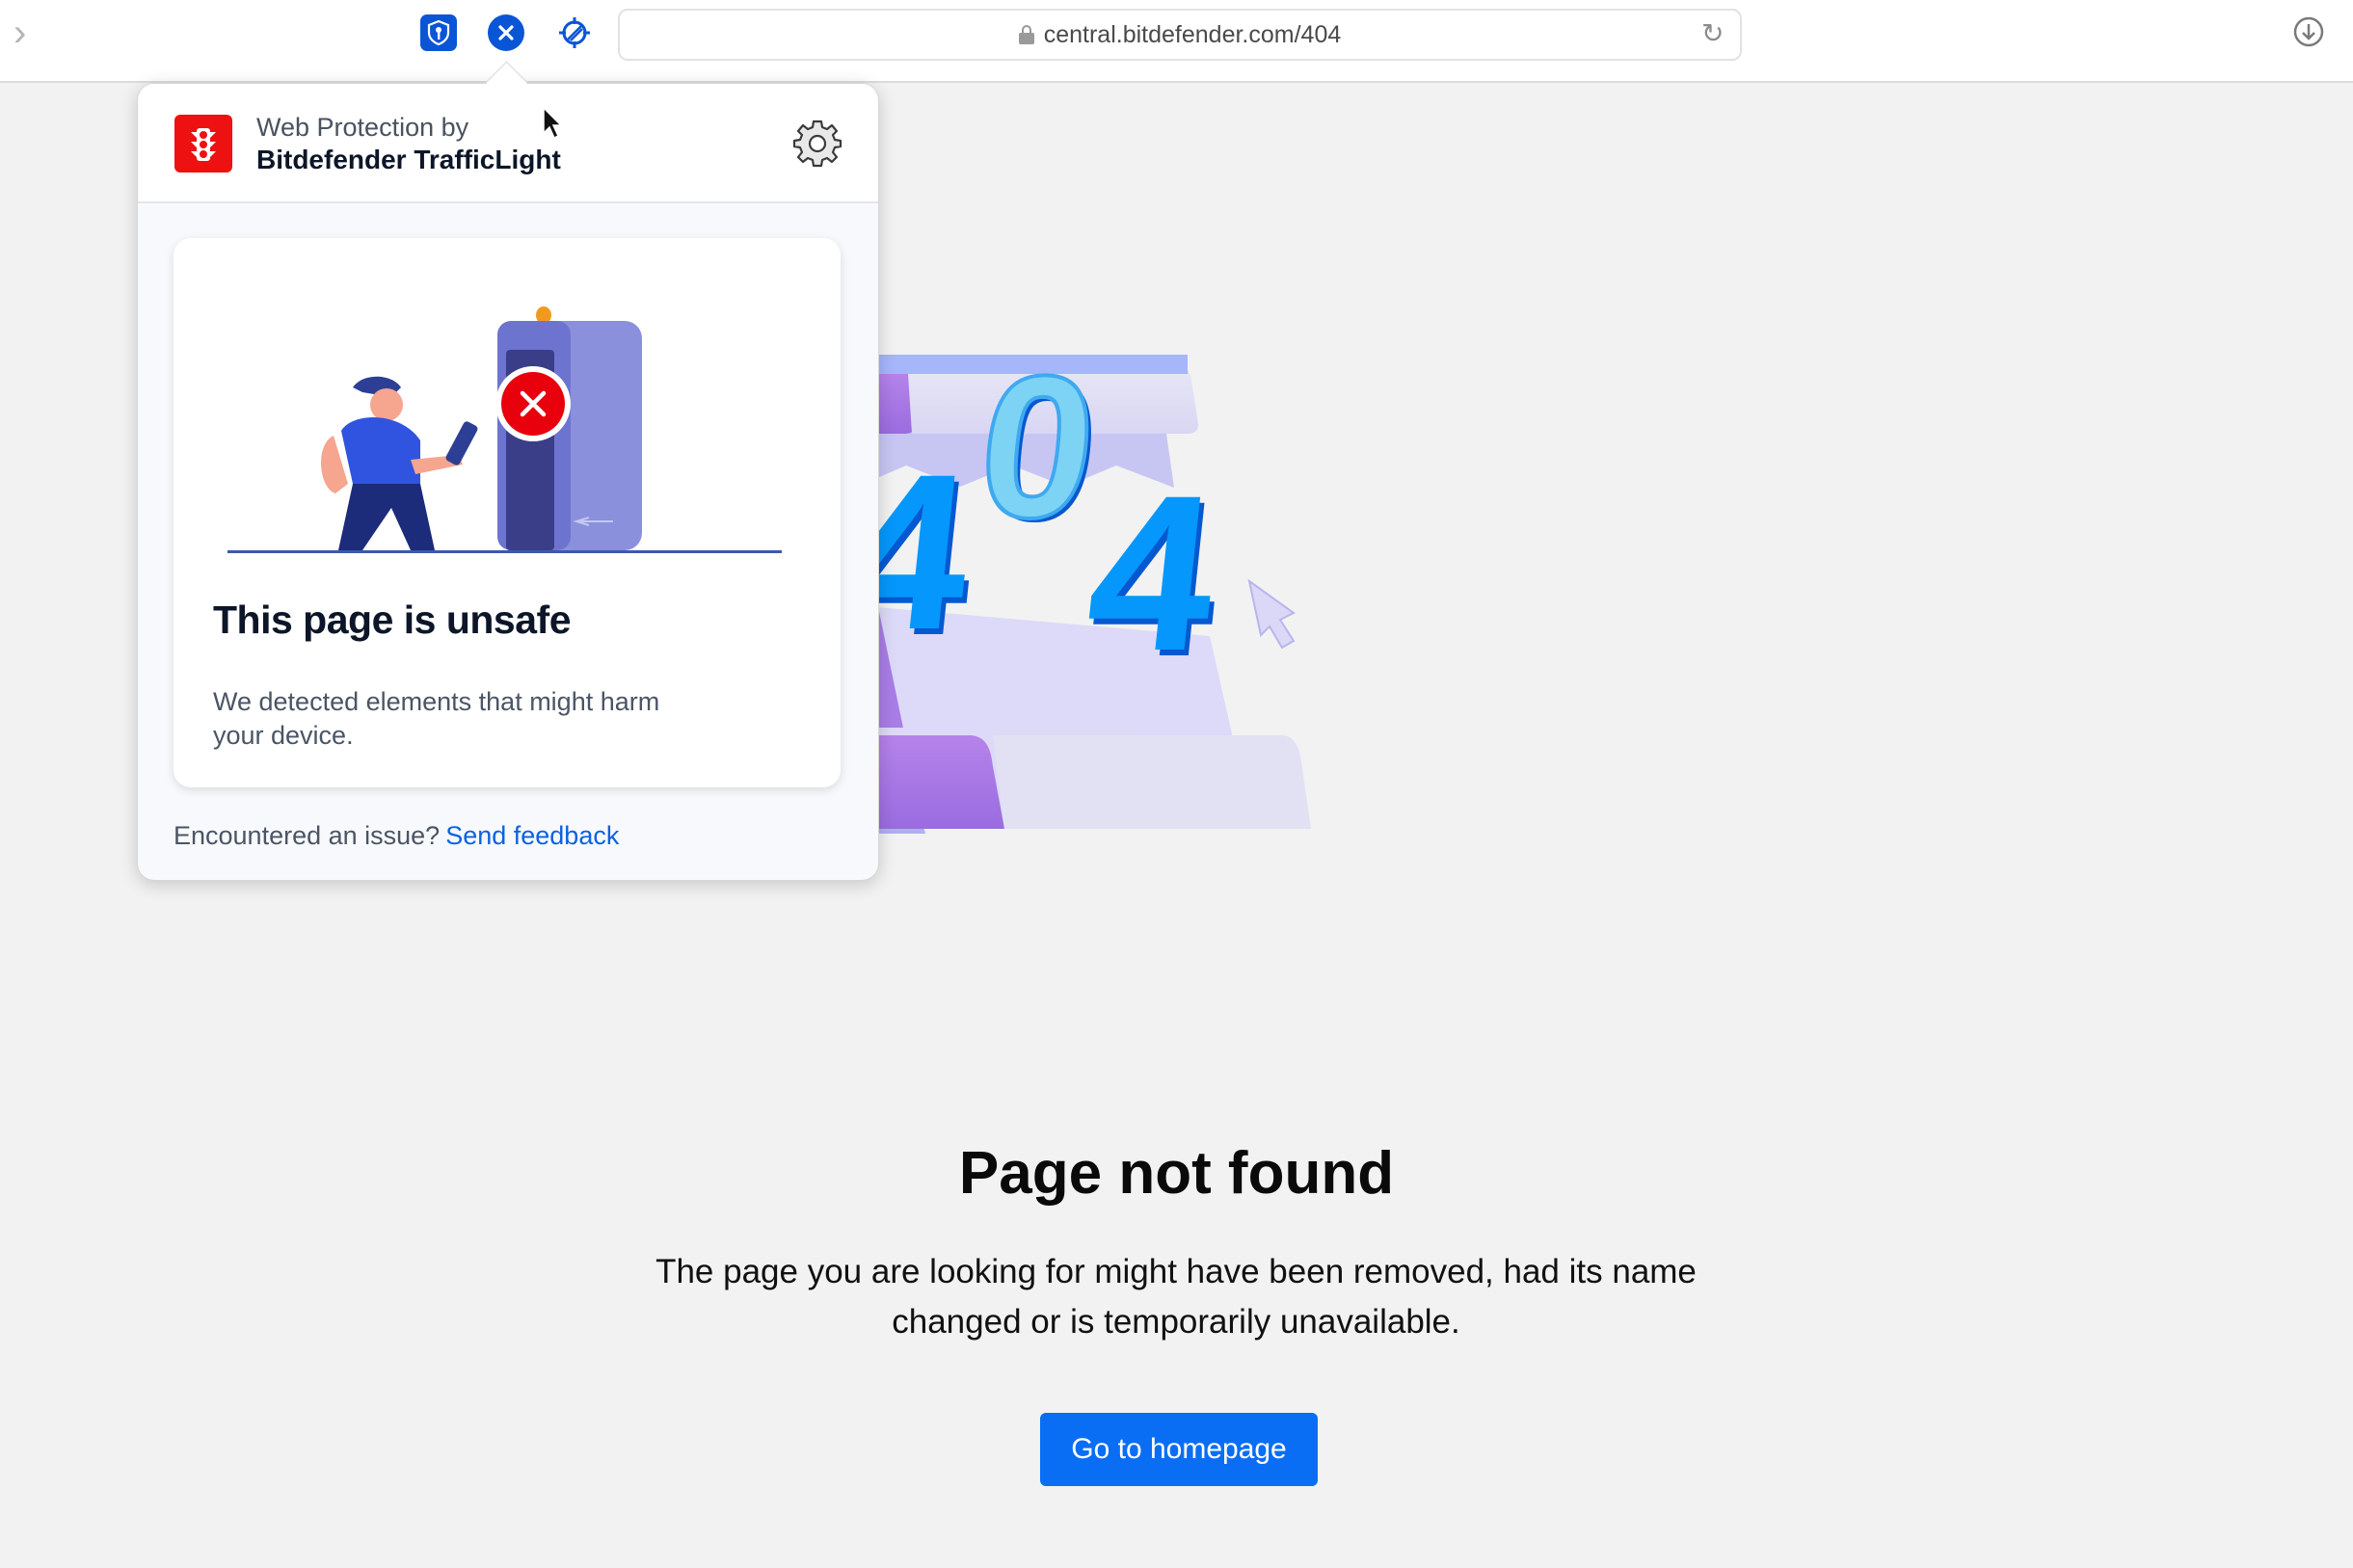  What do you see at coordinates (408, 159) in the screenshot?
I see `popup-product-name: Bitdefender TrafficLight` at bounding box center [408, 159].